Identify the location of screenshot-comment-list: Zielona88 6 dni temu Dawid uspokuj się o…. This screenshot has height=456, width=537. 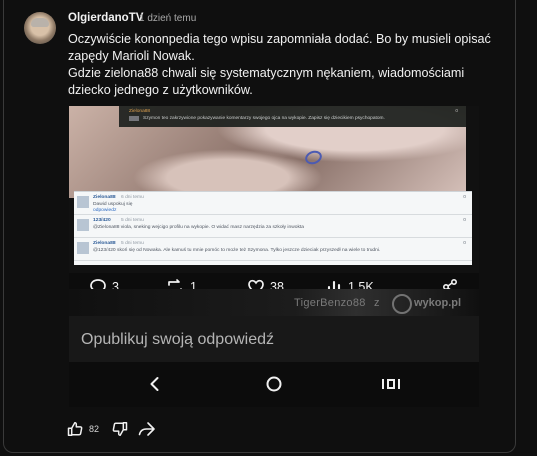
(273, 228).